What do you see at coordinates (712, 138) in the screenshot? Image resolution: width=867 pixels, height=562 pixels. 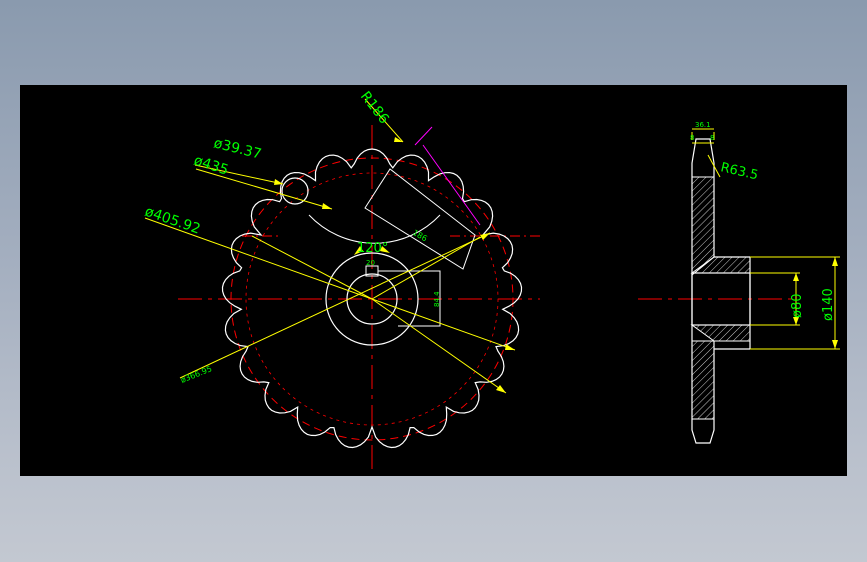 I see `dim-right-8: 8` at bounding box center [712, 138].